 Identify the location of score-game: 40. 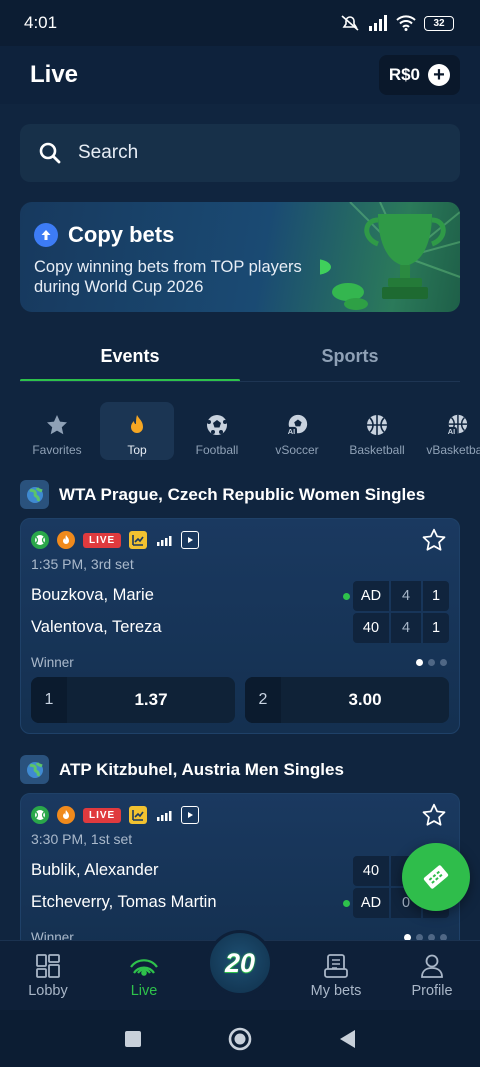
(371, 628).